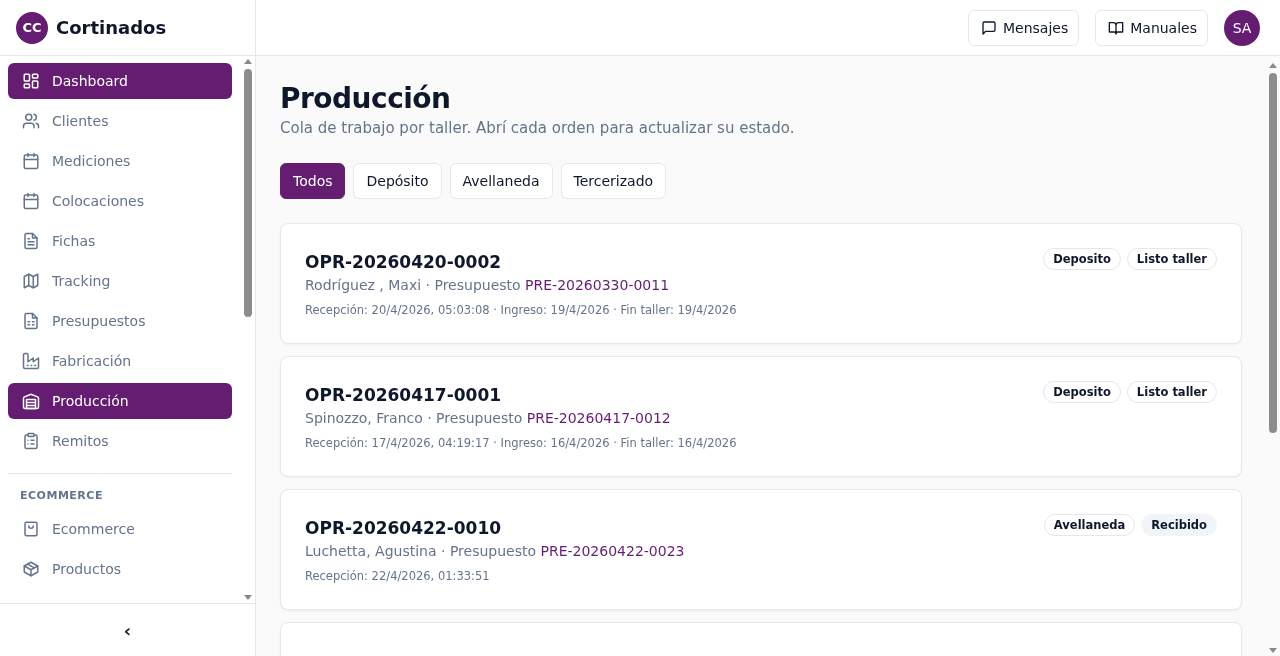 Image resolution: width=1280 pixels, height=656 pixels. What do you see at coordinates (613, 181) in the screenshot?
I see `filter-tab: Tercerizado` at bounding box center [613, 181].